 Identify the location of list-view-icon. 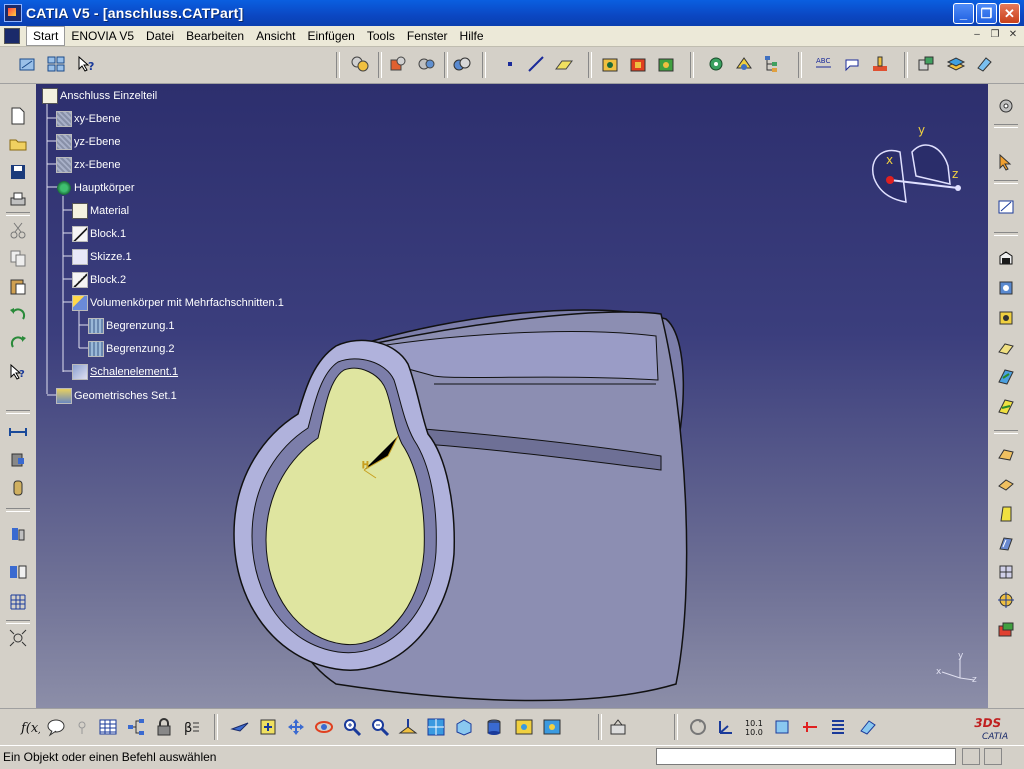
(838, 727).